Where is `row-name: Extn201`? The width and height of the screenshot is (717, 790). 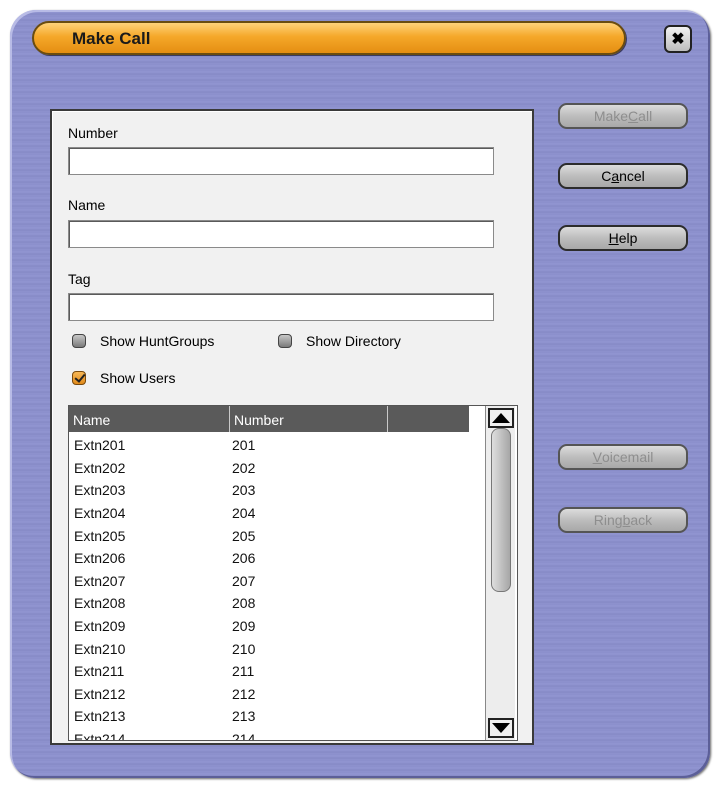 row-name: Extn201 is located at coordinates (100, 445).